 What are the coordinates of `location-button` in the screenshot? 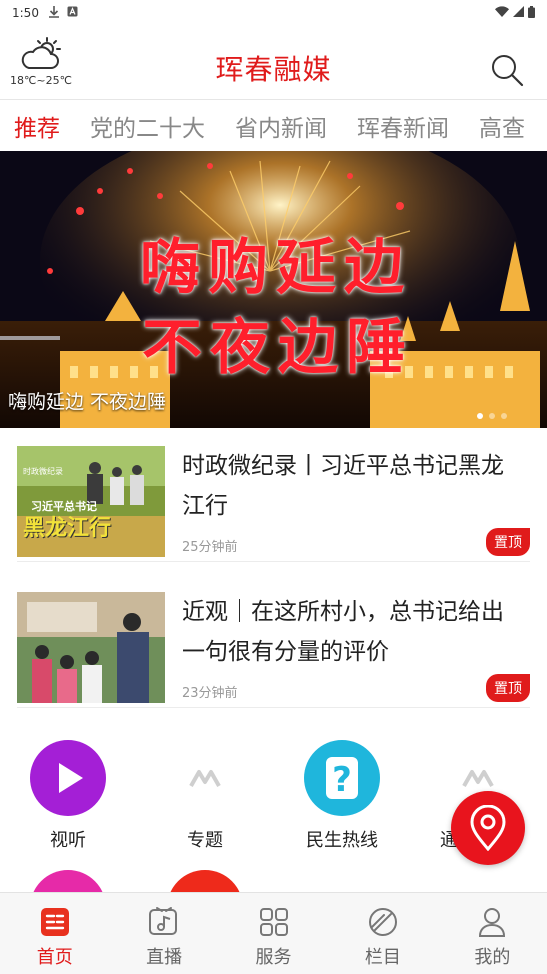 It's located at (488, 828).